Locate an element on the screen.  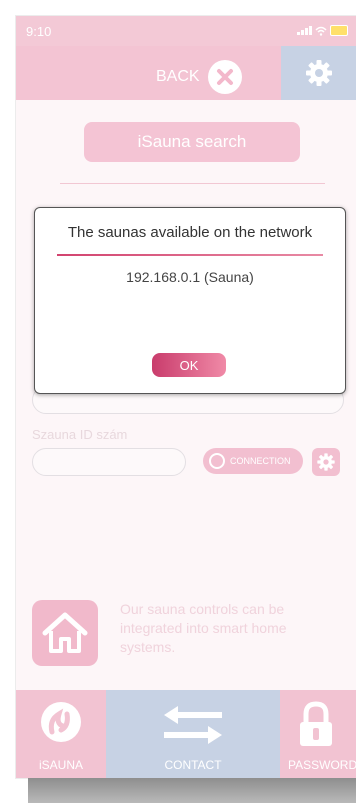
back-button: BACK is located at coordinates (199, 77).